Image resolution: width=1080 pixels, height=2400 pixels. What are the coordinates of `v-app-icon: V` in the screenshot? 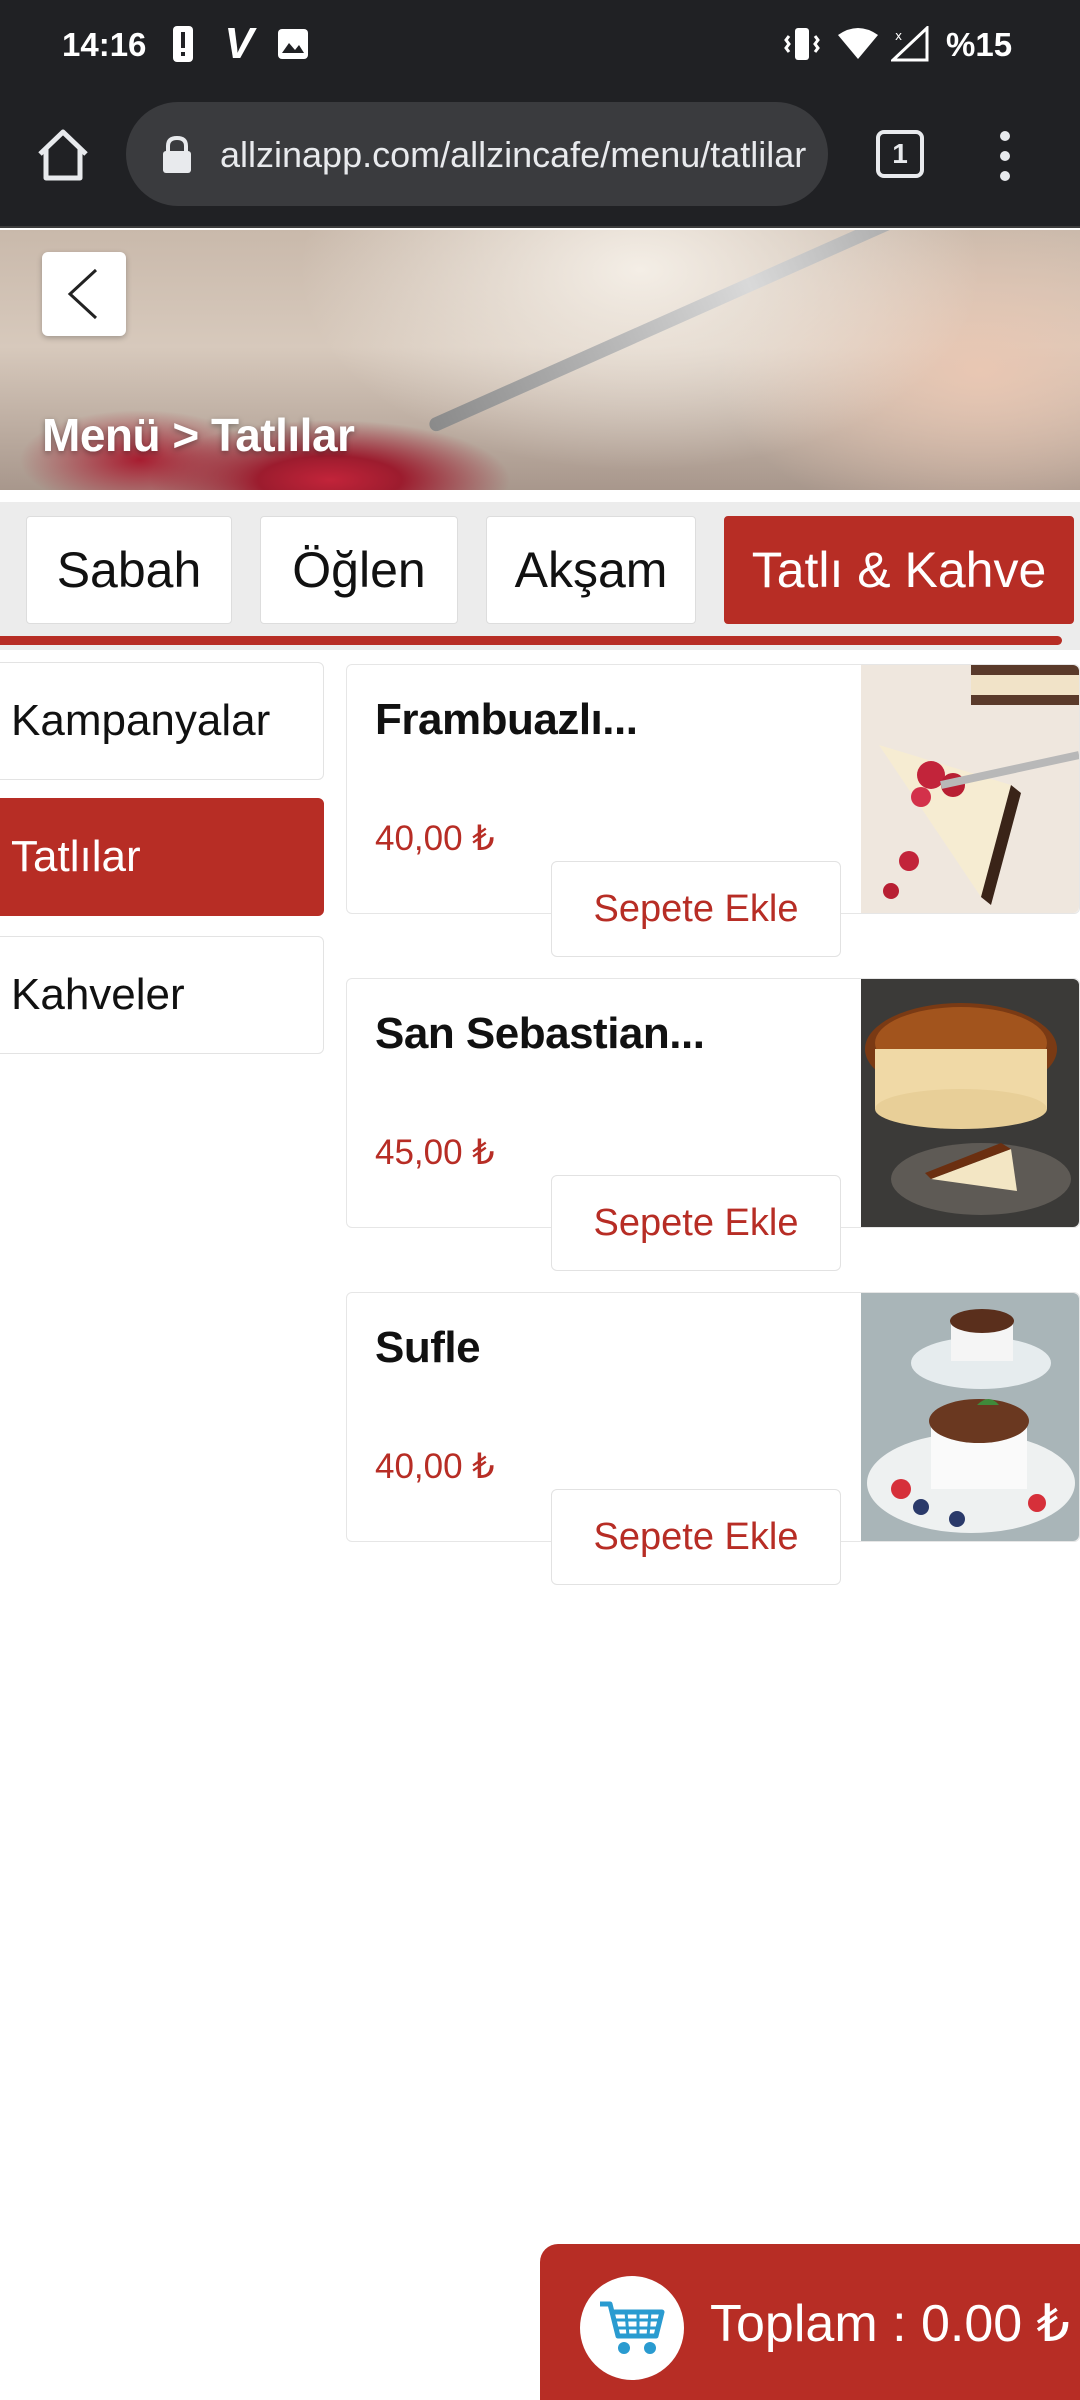 It's located at (239, 43).